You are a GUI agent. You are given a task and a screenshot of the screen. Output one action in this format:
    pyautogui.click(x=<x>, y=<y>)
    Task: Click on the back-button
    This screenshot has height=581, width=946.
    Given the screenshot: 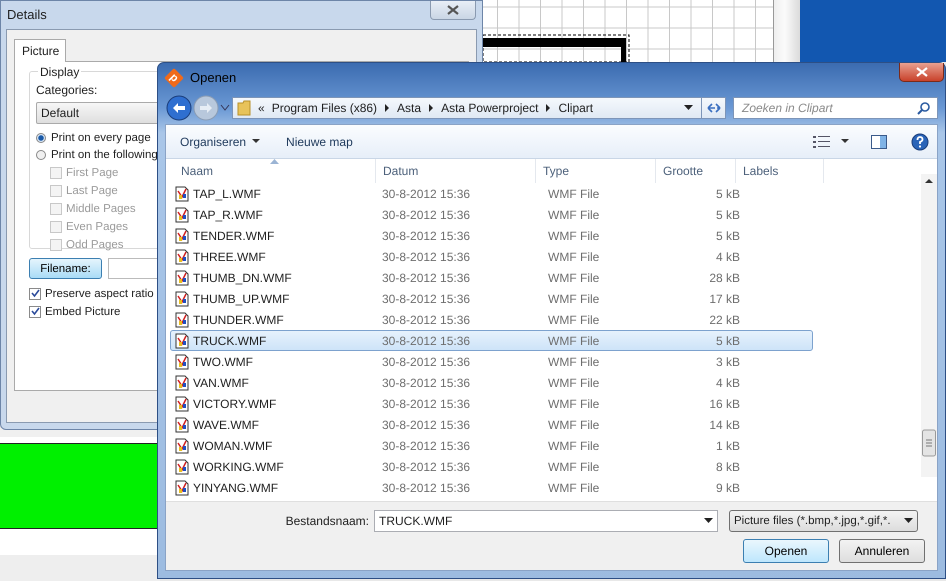 What is the action you would take?
    pyautogui.click(x=179, y=108)
    